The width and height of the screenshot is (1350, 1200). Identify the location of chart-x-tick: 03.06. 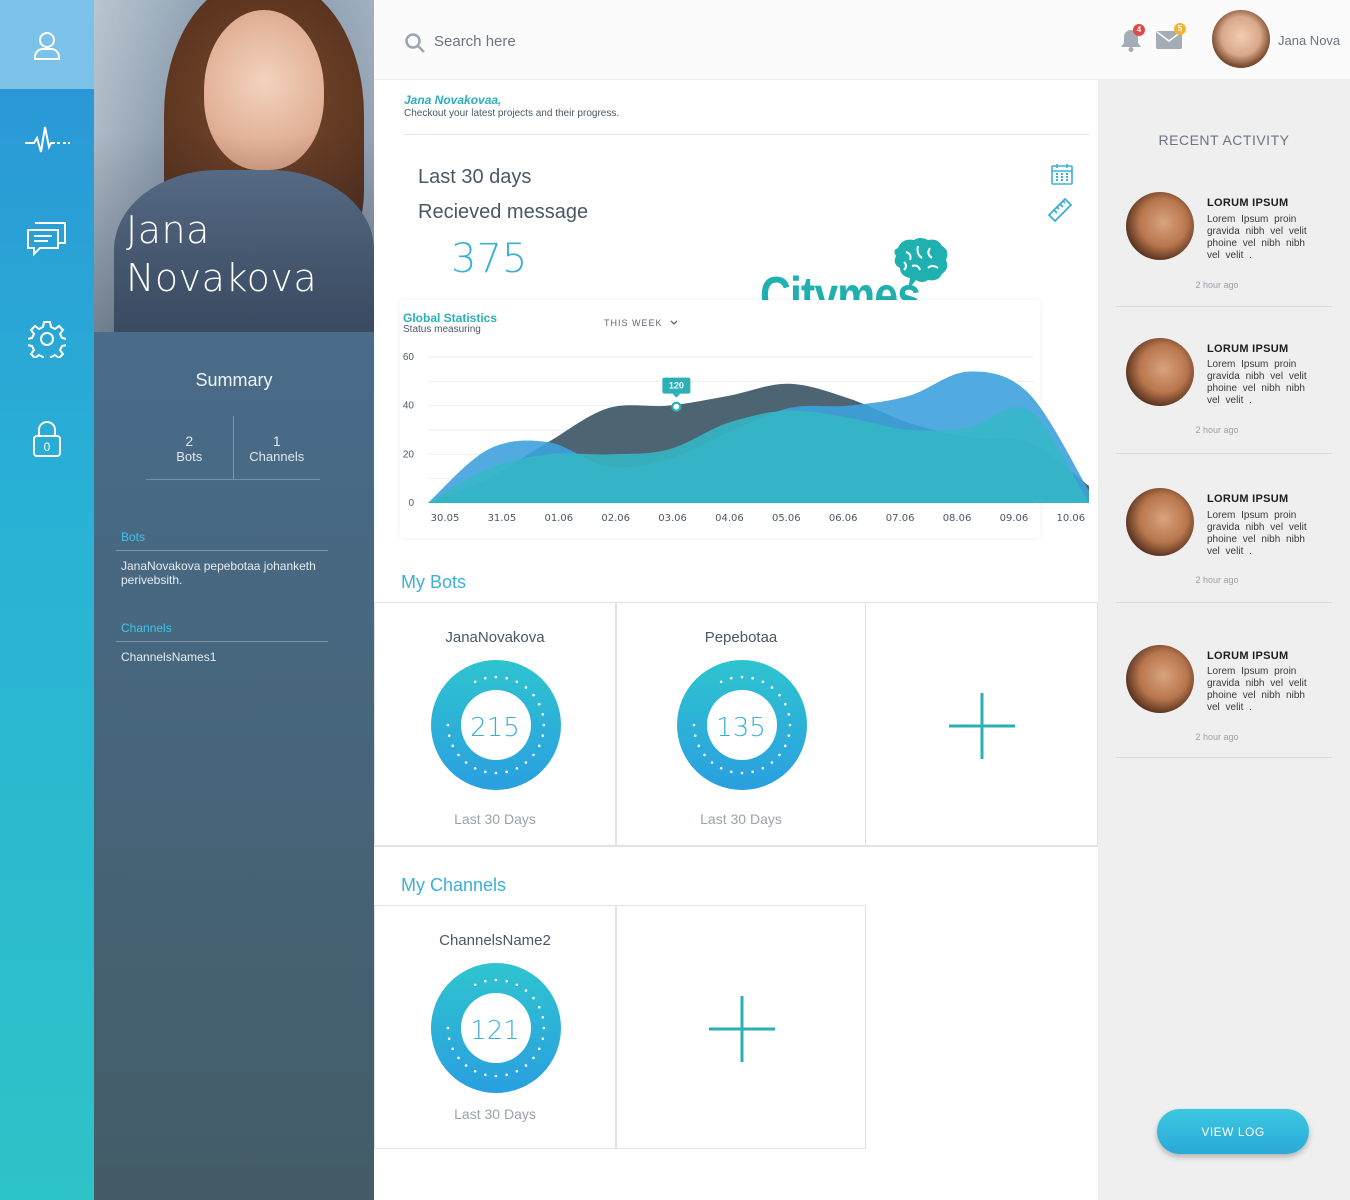
(672, 518).